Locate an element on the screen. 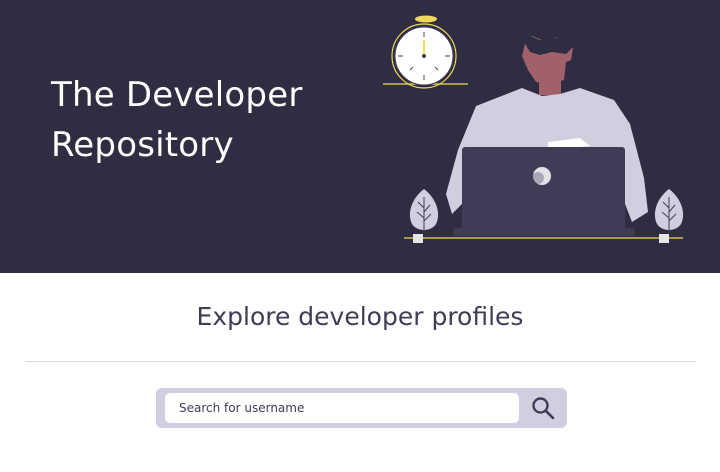 This screenshot has width=720, height=472. search-icon is located at coordinates (543, 408).